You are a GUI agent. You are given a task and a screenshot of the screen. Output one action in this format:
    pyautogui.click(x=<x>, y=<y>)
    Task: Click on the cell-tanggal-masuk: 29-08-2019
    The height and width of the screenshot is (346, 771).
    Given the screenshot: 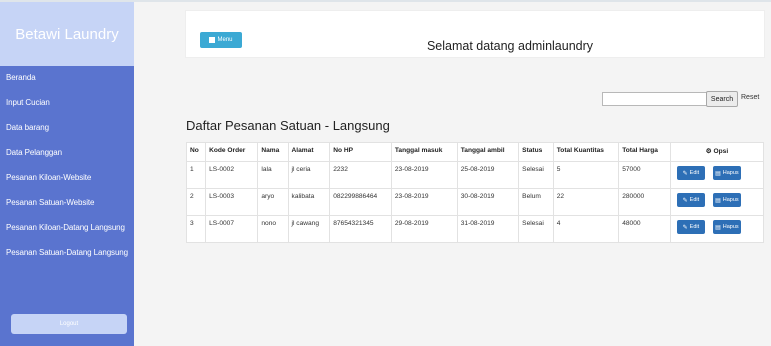 What is the action you would take?
    pyautogui.click(x=424, y=229)
    